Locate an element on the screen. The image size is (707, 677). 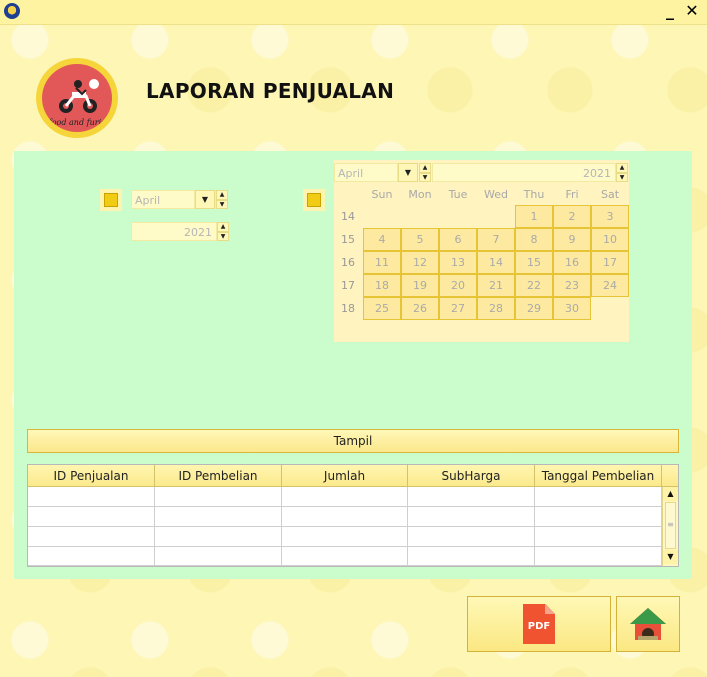
month-select: April ▼ is located at coordinates (173, 199).